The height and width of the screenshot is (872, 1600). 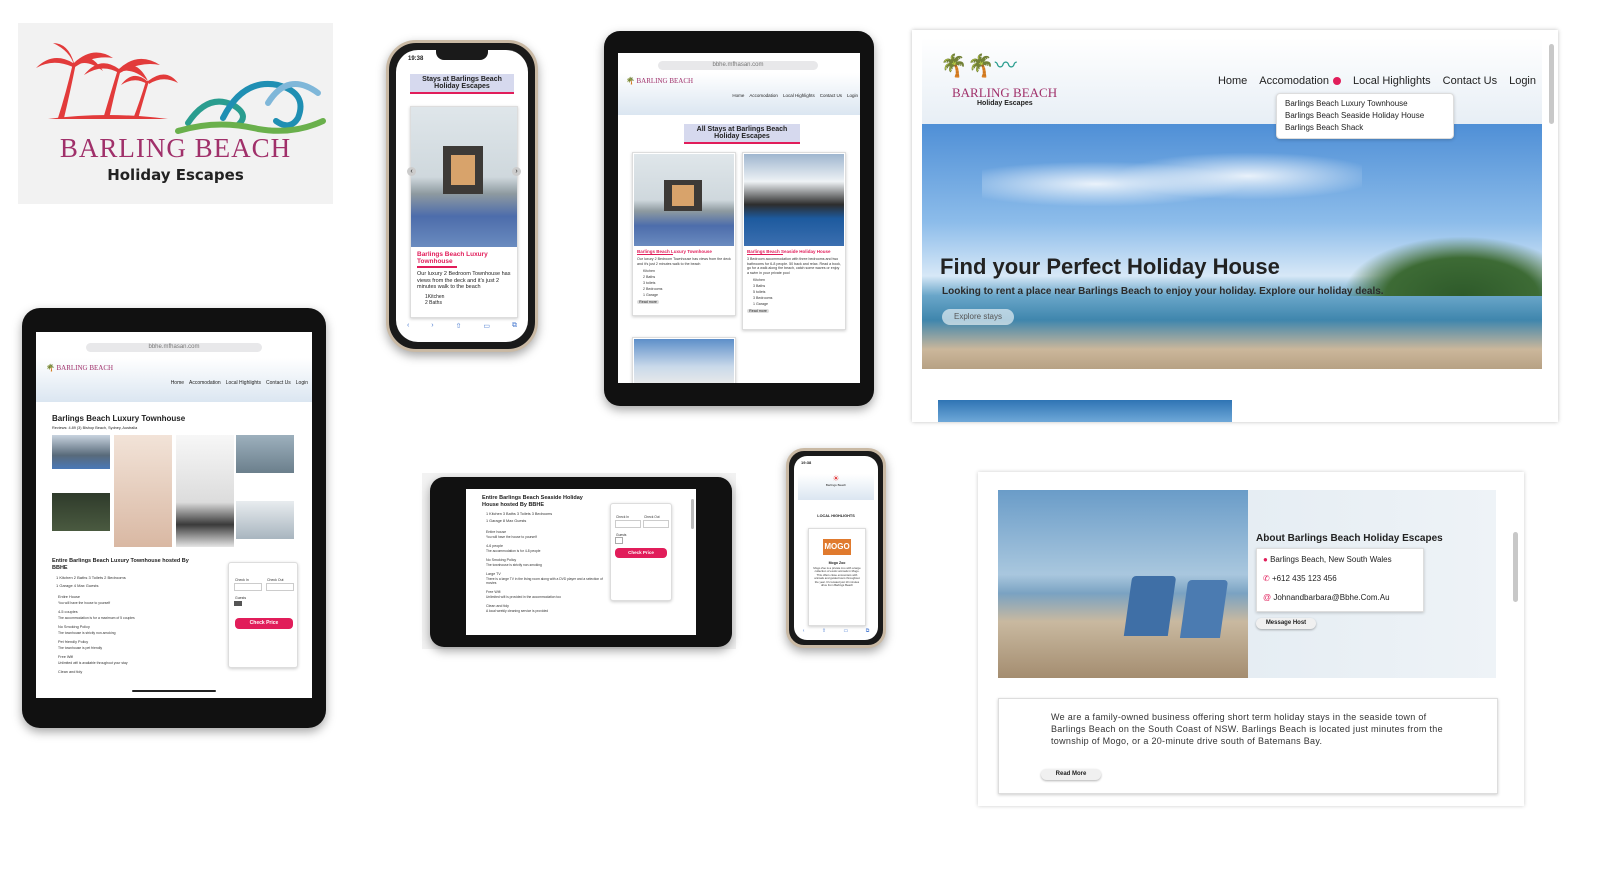 What do you see at coordinates (1304, 578) in the screenshot?
I see `contact-phone: +612 435 123 456` at bounding box center [1304, 578].